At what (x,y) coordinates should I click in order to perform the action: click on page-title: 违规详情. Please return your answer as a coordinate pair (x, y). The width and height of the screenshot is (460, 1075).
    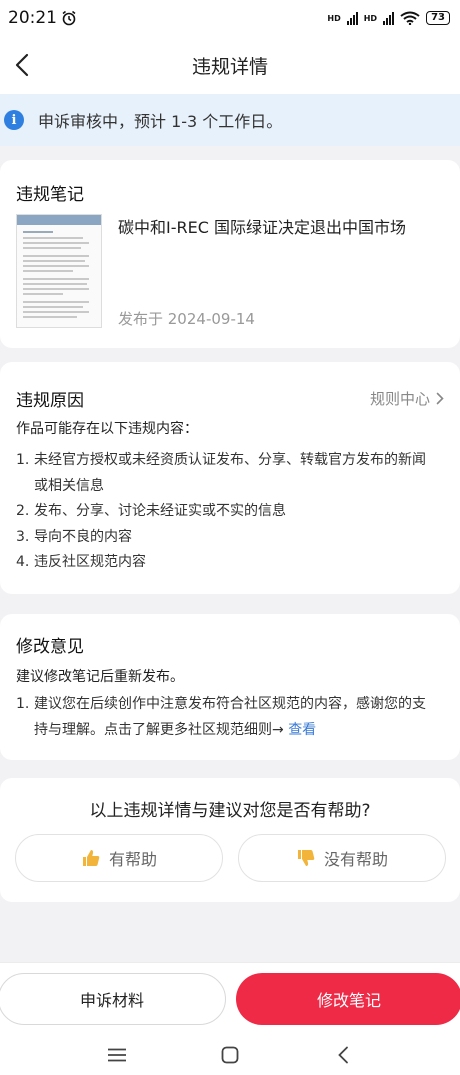
    Looking at the image, I should click on (229, 66).